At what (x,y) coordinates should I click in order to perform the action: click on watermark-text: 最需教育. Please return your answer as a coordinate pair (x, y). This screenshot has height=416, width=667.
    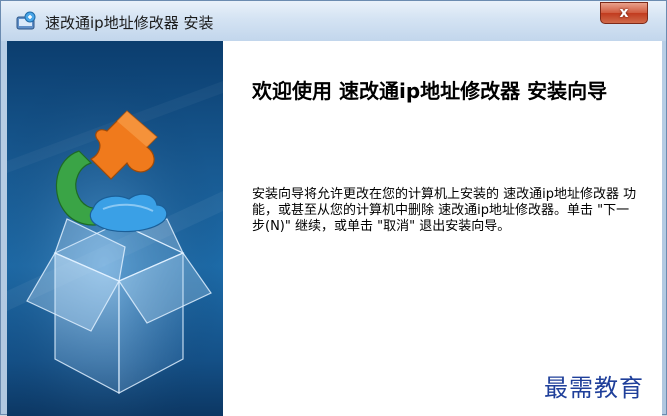
    Looking at the image, I should click on (594, 388).